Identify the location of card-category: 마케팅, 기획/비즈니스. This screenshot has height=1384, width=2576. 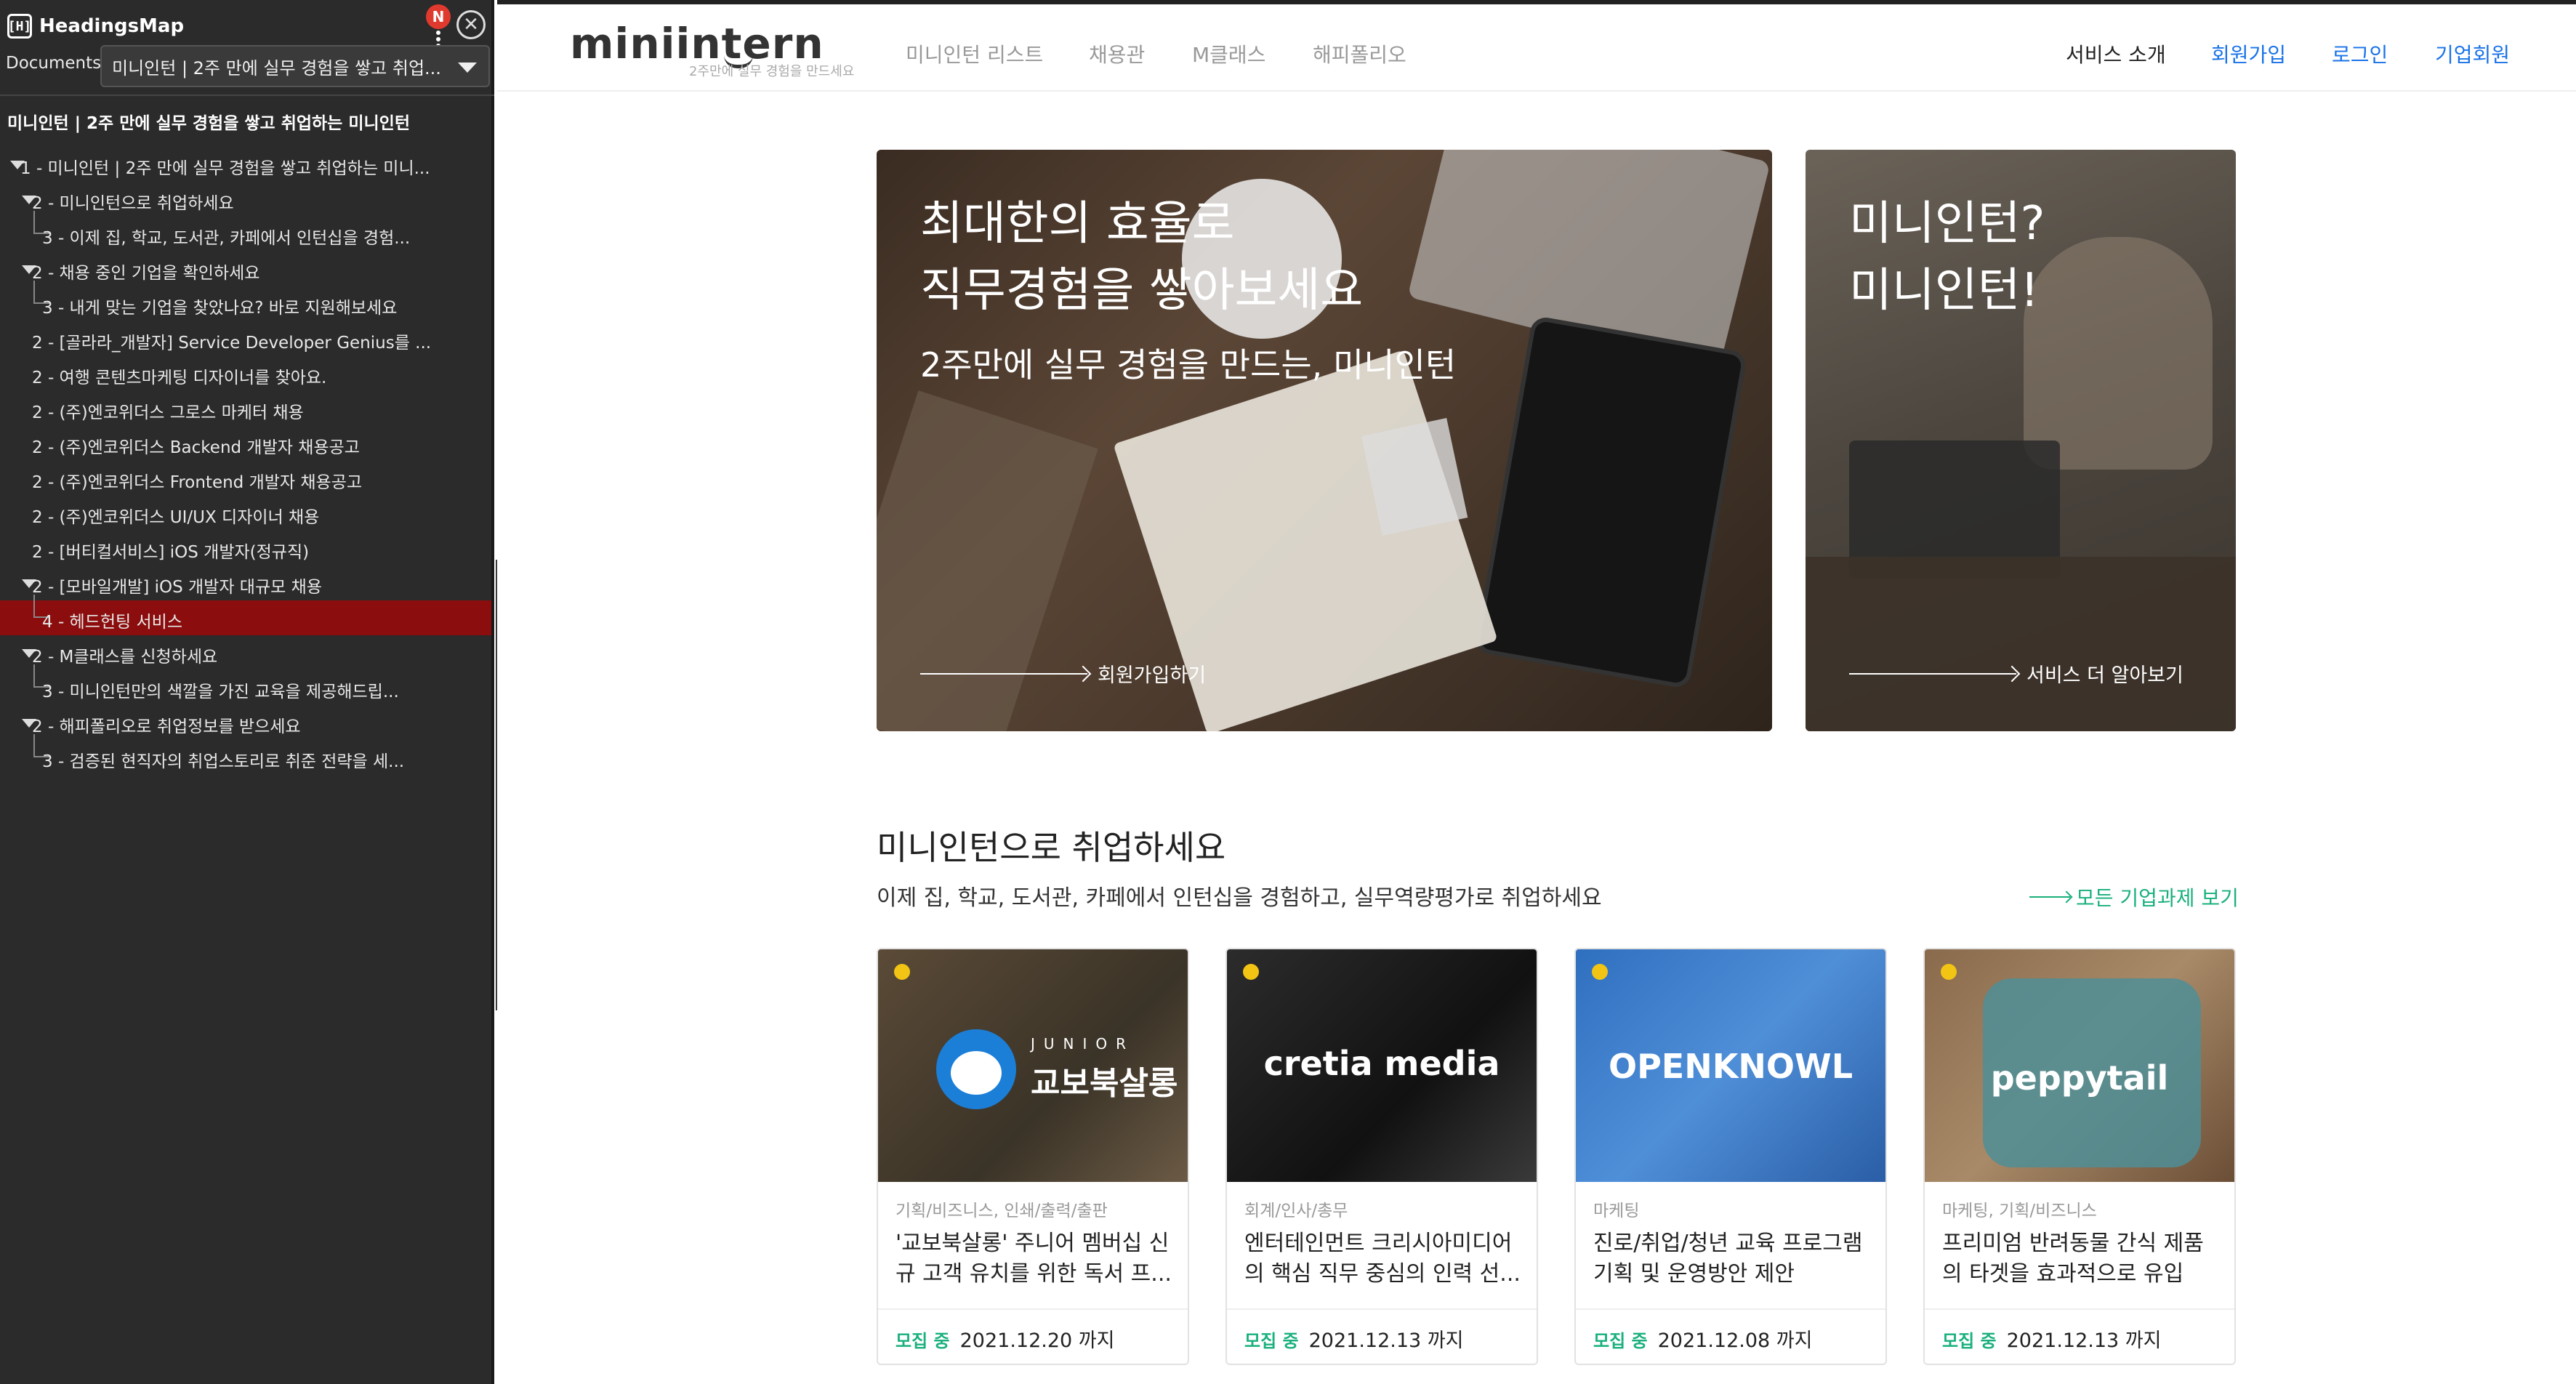
(2019, 1211).